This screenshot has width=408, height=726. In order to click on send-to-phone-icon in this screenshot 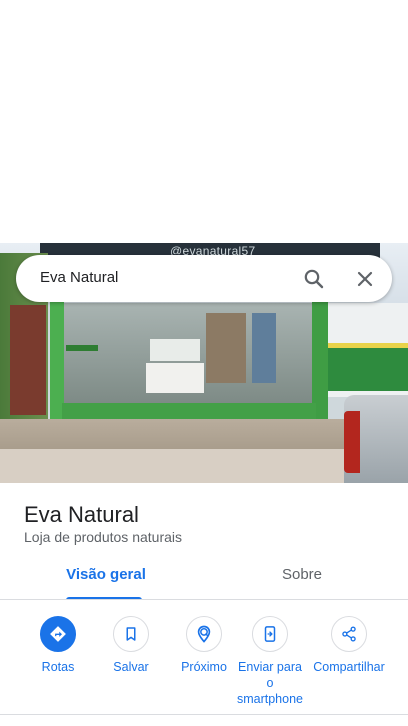, I will do `click(270, 634)`.